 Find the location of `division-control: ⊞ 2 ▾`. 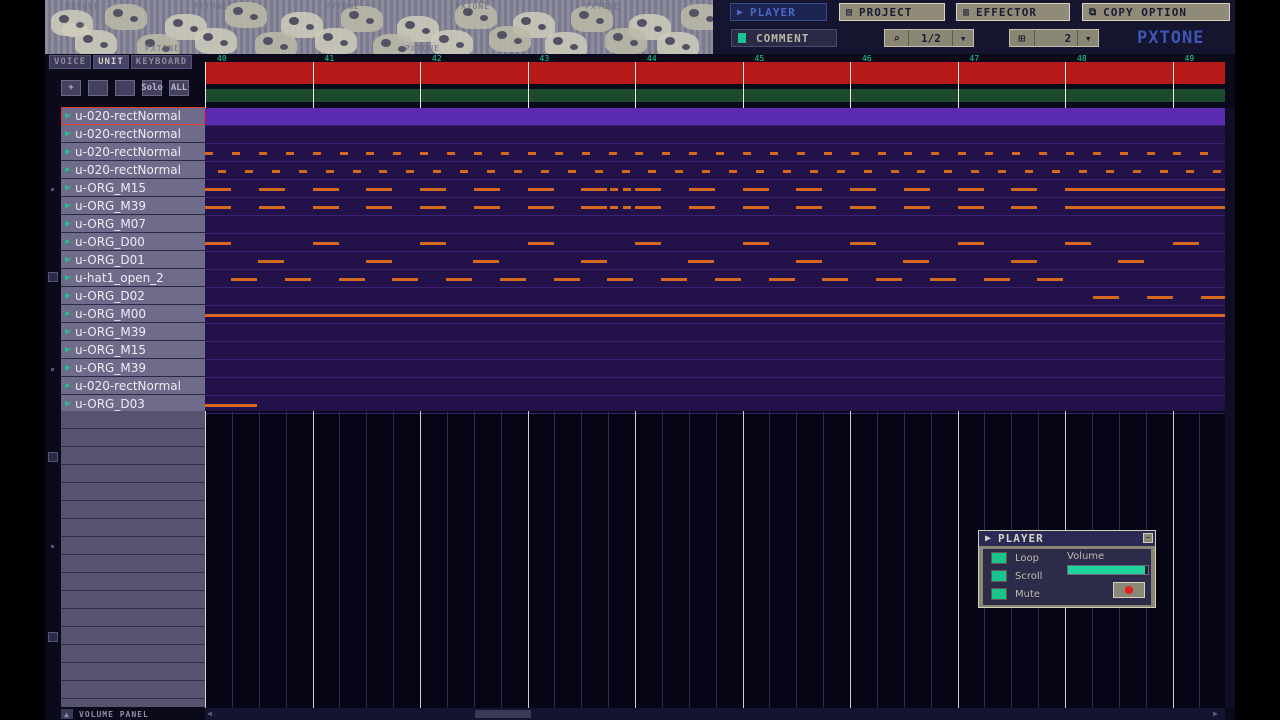

division-control: ⊞ 2 ▾ is located at coordinates (1054, 38).